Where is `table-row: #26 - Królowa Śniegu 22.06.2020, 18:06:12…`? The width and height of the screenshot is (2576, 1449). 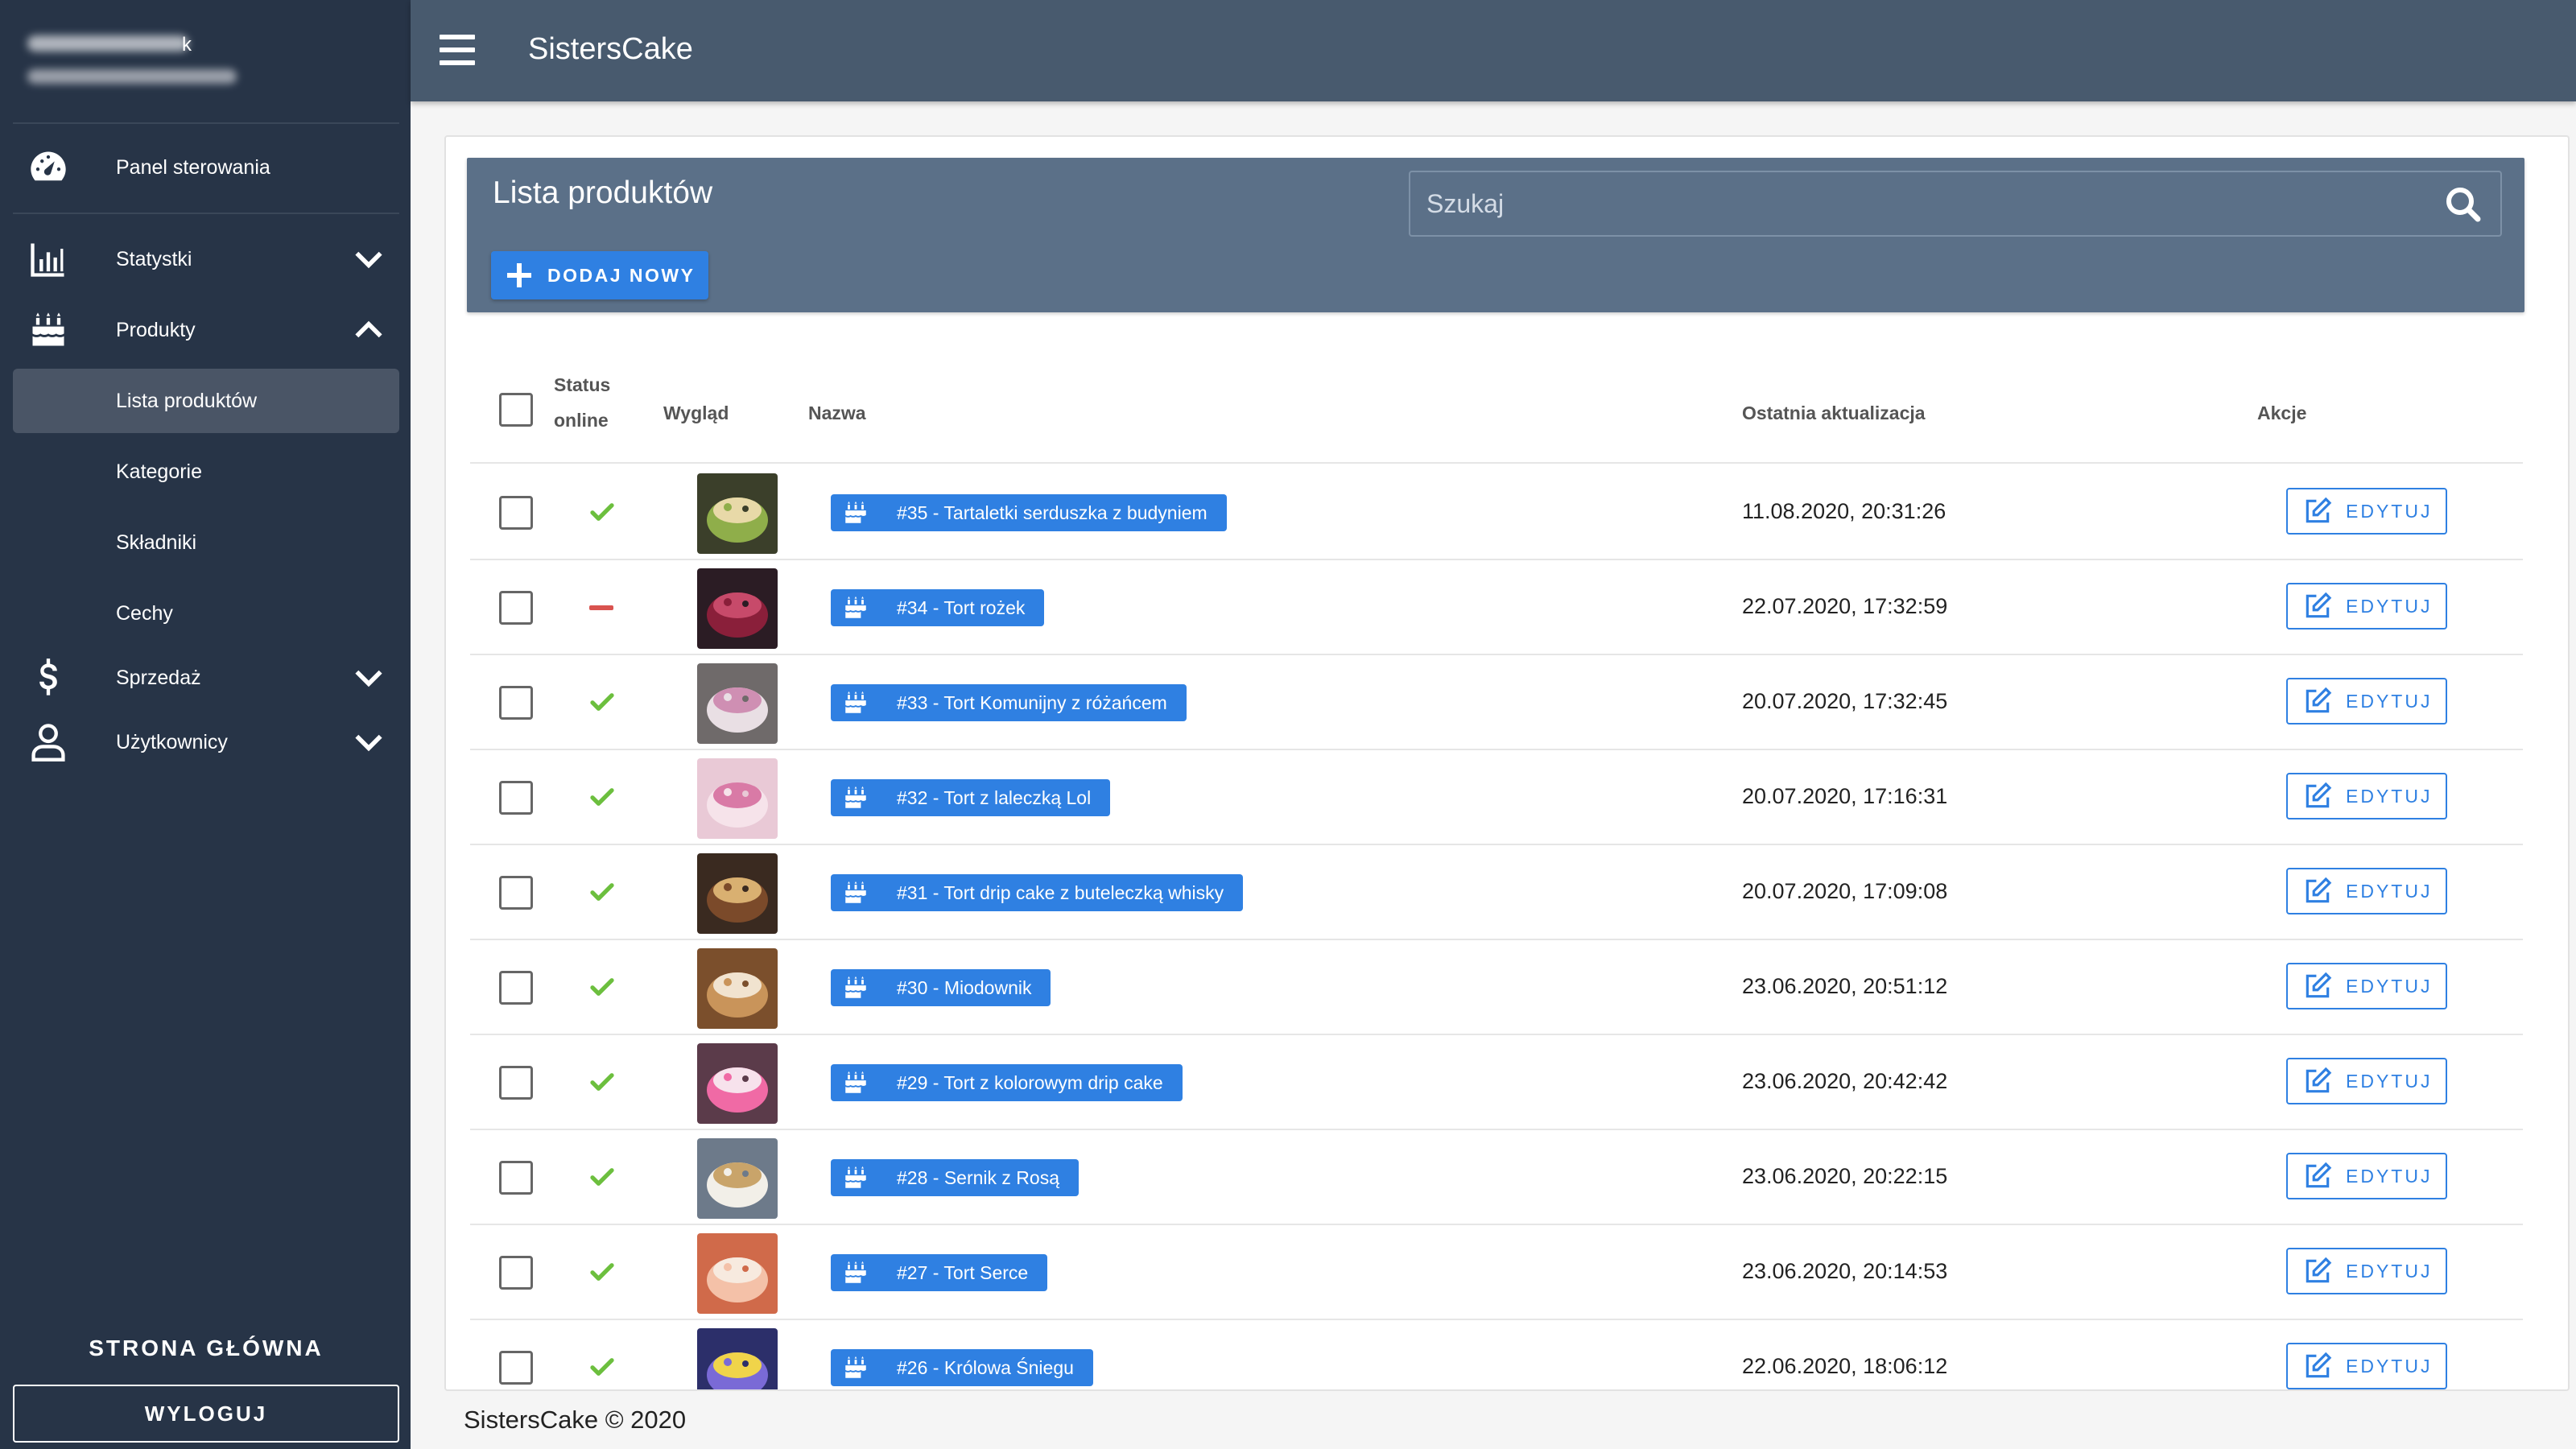
table-row: #26 - Królowa Śniegu 22.06.2020, 18:06:12… is located at coordinates (1496, 1354).